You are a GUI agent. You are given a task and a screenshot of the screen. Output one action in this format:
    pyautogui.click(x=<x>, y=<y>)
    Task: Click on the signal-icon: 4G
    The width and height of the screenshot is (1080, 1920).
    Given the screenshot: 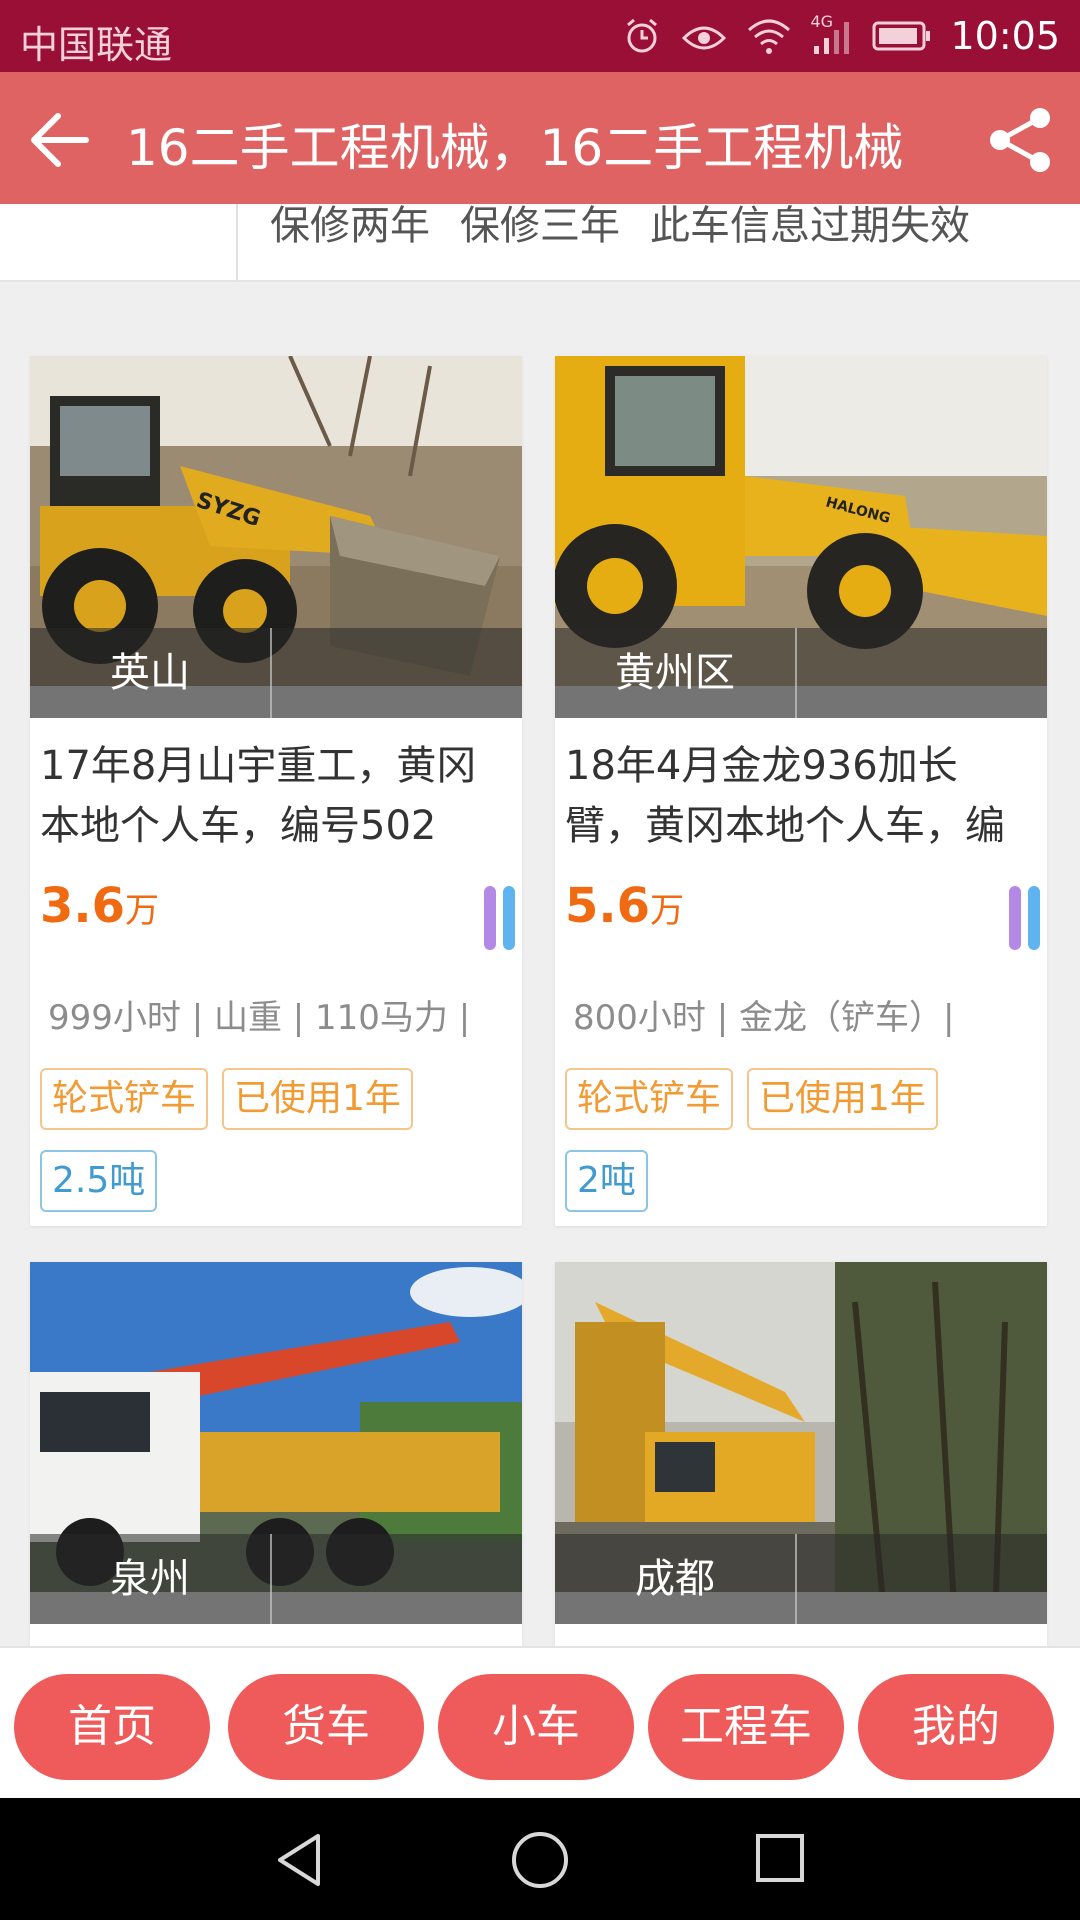 What is the action you would take?
    pyautogui.click(x=832, y=34)
    